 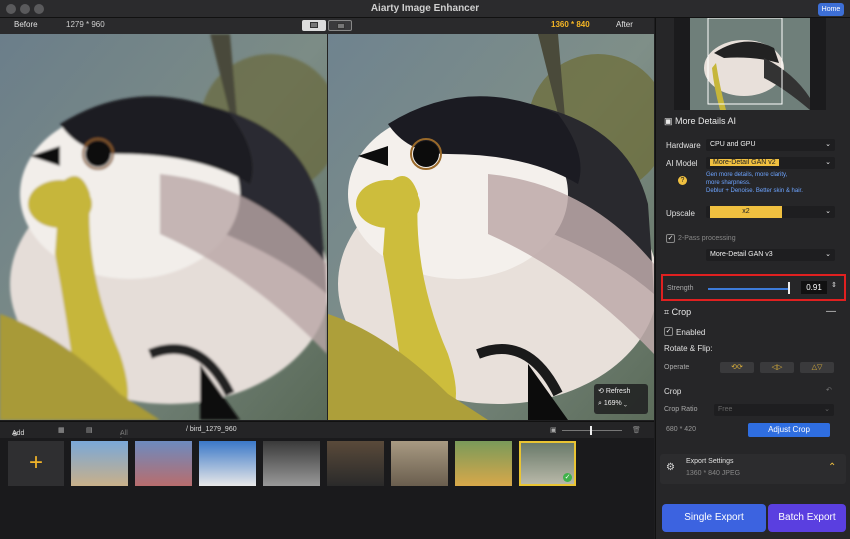 What do you see at coordinates (728, 183) in the screenshot?
I see `model-hint-2: more sharpness.` at bounding box center [728, 183].